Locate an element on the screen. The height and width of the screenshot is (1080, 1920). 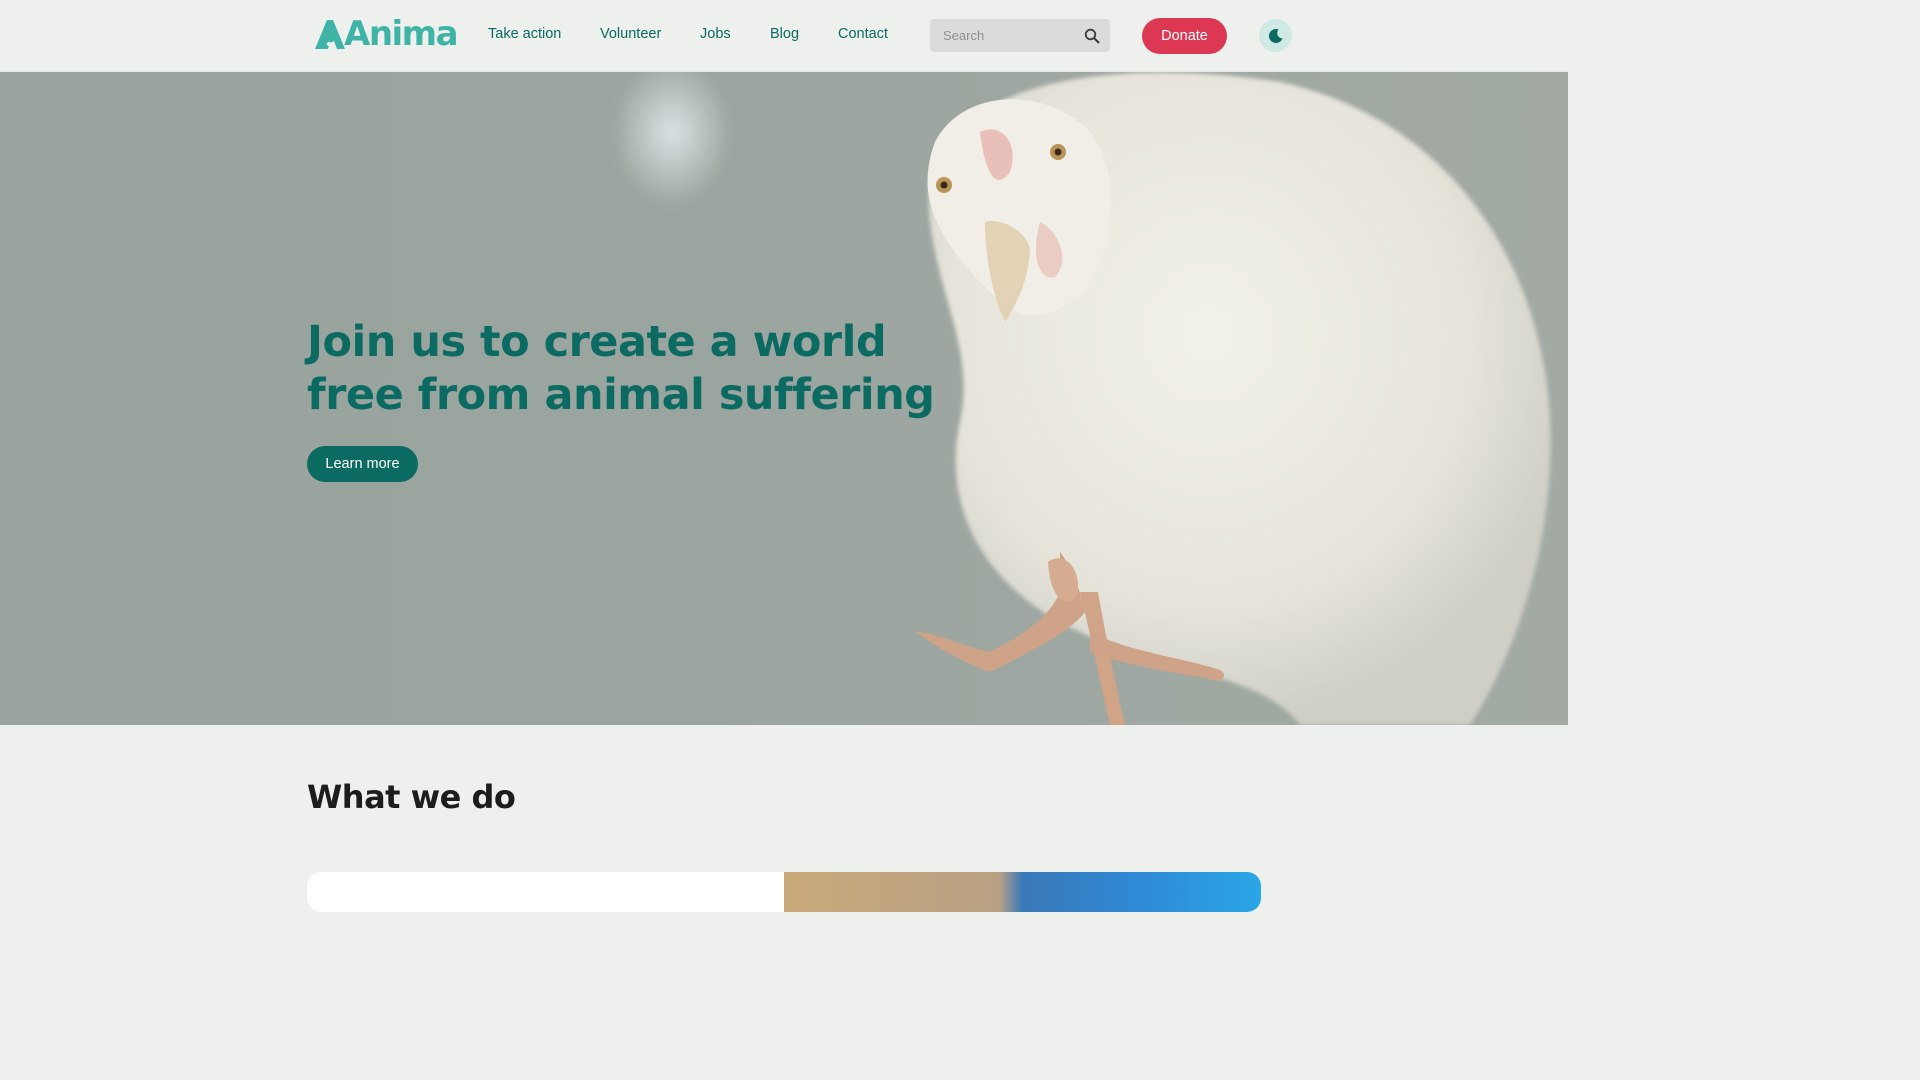
donate-button: Donate is located at coordinates (1184, 36).